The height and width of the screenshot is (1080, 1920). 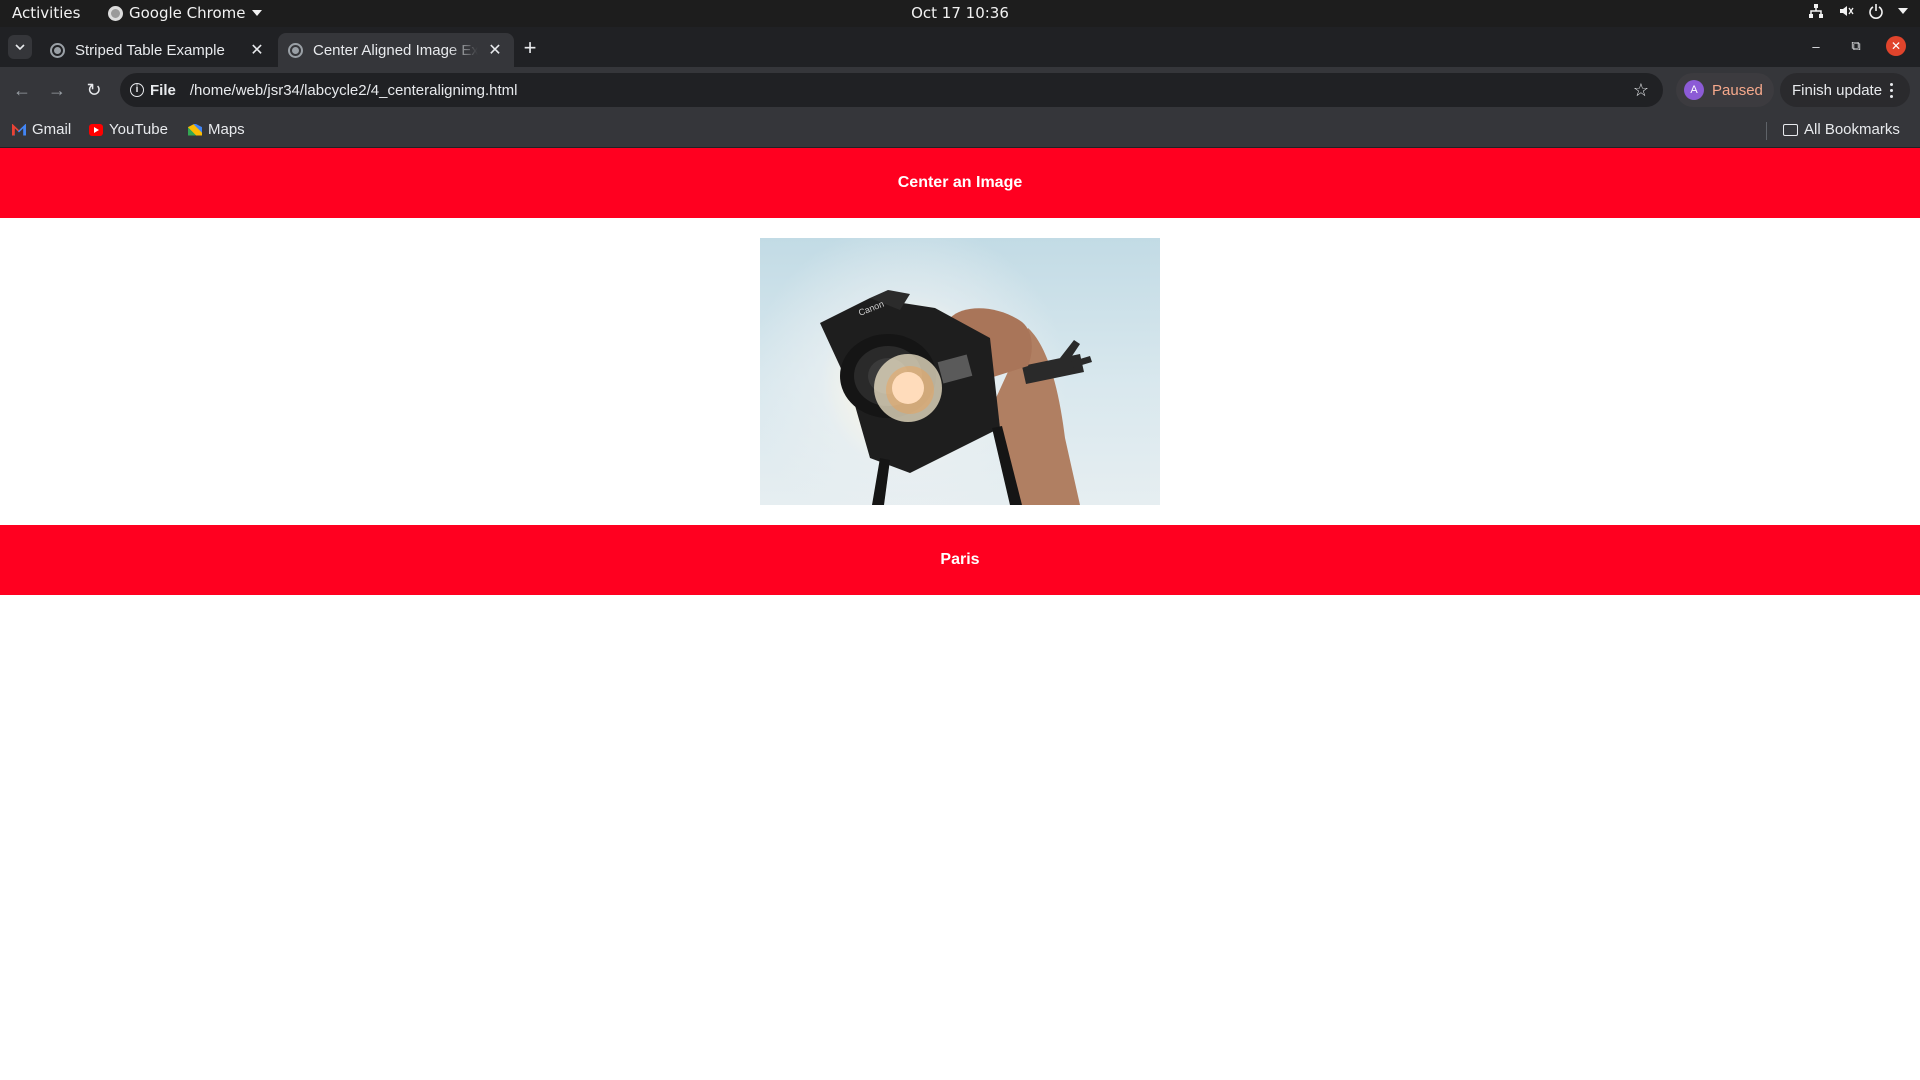 What do you see at coordinates (22, 90) in the screenshot?
I see `back-arrow-icon: ←` at bounding box center [22, 90].